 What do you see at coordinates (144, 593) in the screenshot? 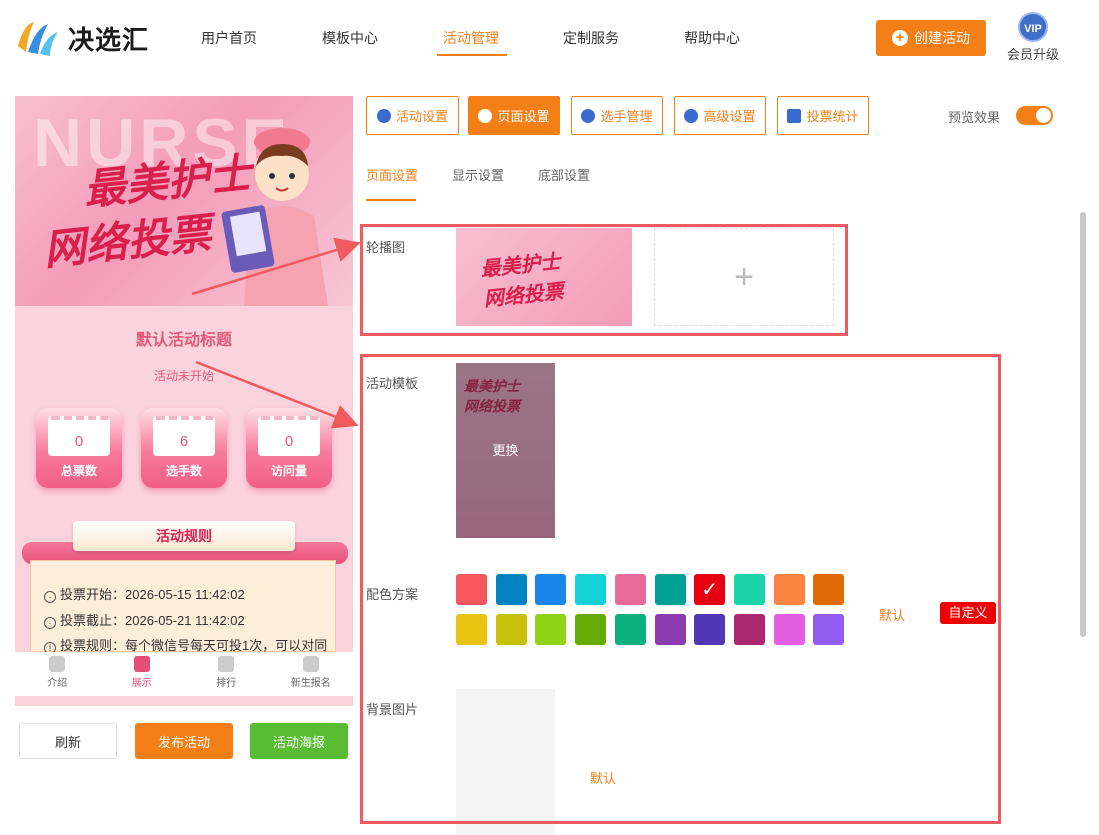
I see `rule-start: · 投票开始：2026-05-15 11:42:02` at bounding box center [144, 593].